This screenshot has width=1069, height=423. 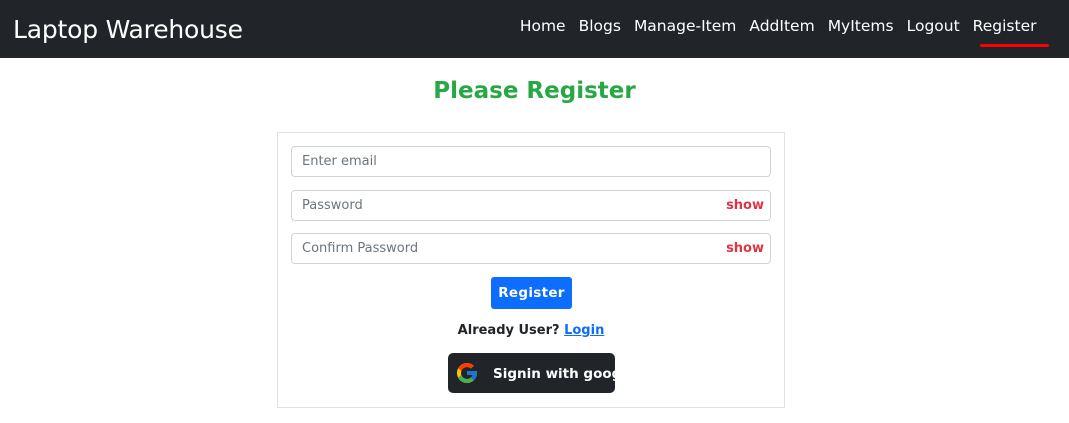 I want to click on nav-link-manage-item: Manage-Item, so click(x=684, y=26).